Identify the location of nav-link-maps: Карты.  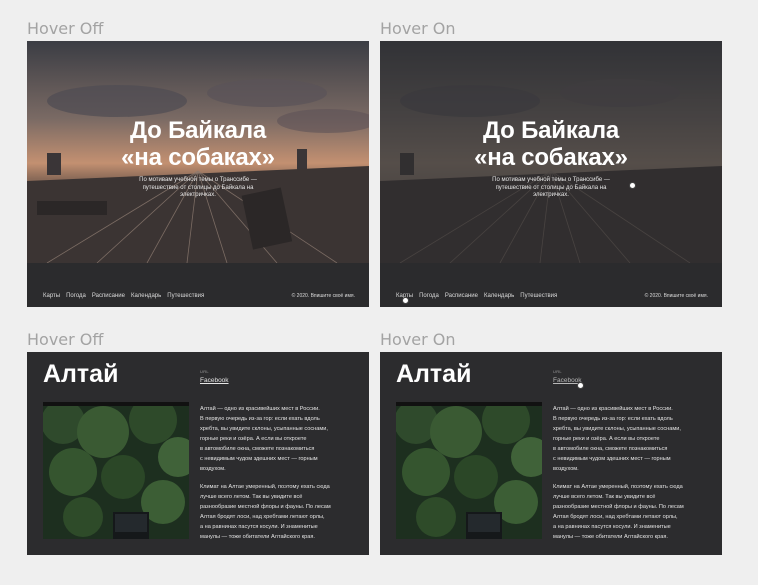
(51, 296).